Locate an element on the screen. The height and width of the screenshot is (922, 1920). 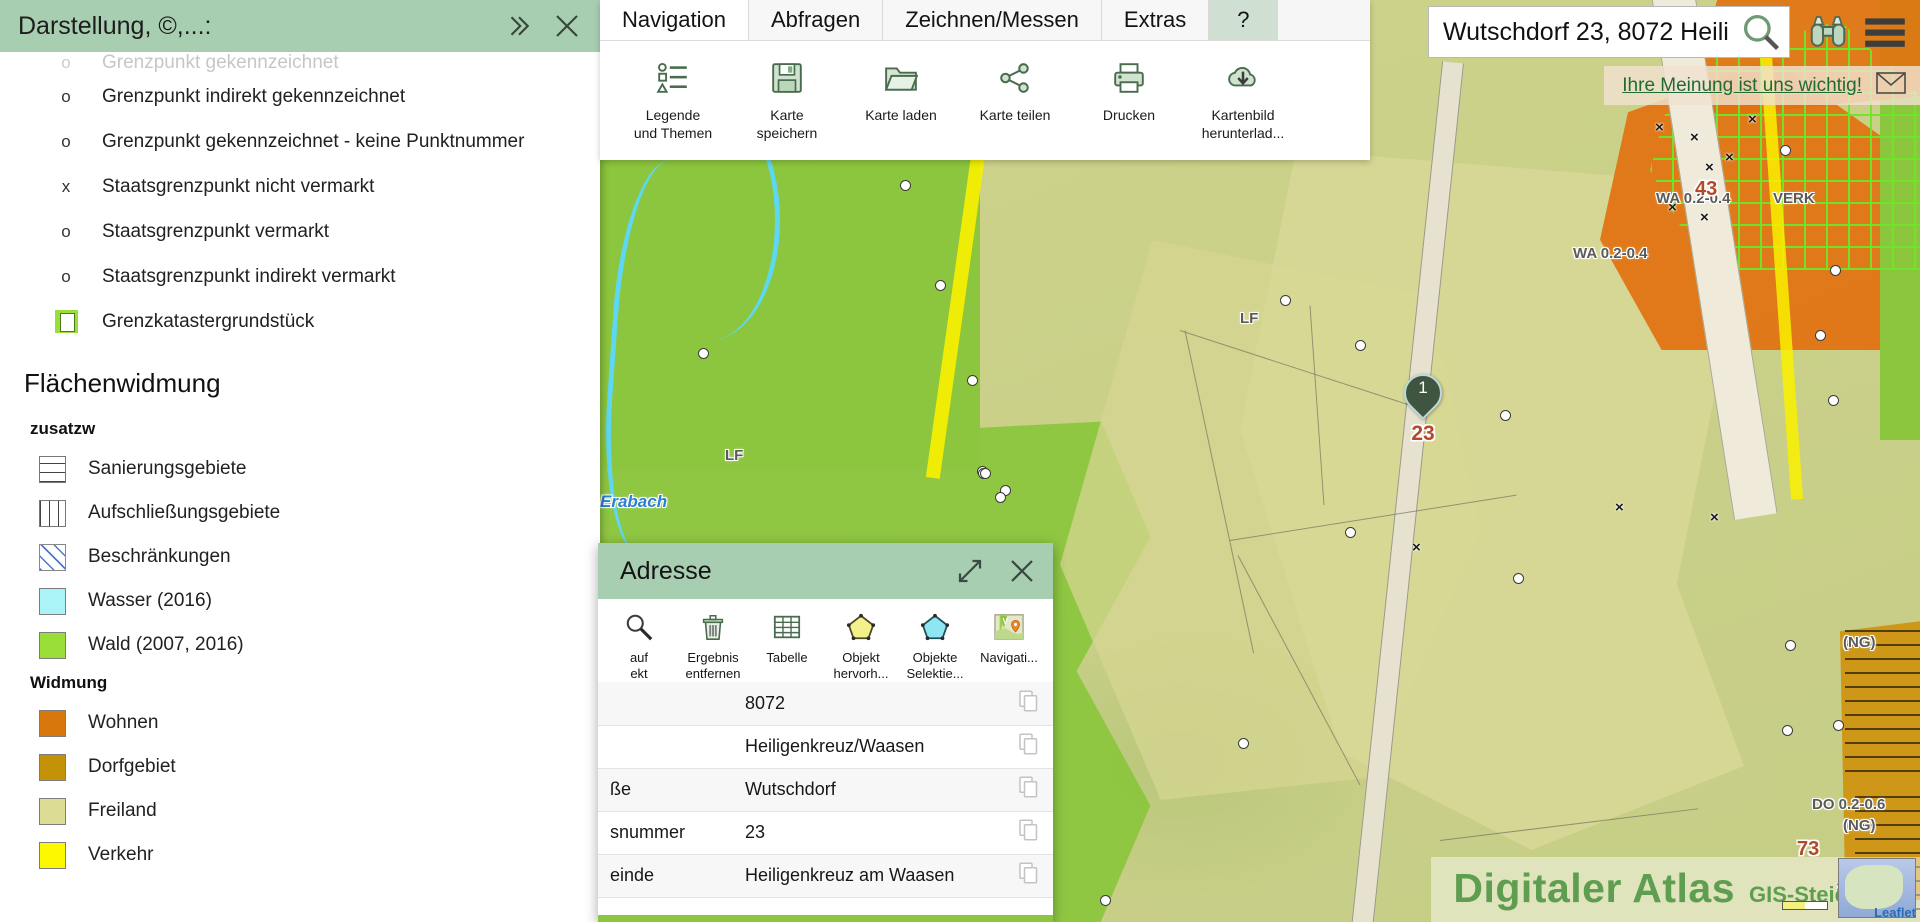
dialog-button-zoom-to-object: auf ekt is located at coordinates (639, 644).